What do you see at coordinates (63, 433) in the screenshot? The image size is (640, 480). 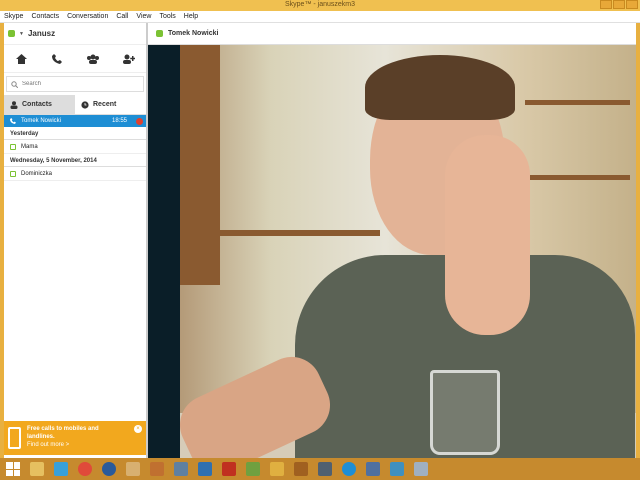 I see `promo-text: Free calls to mobiles and landlines.` at bounding box center [63, 433].